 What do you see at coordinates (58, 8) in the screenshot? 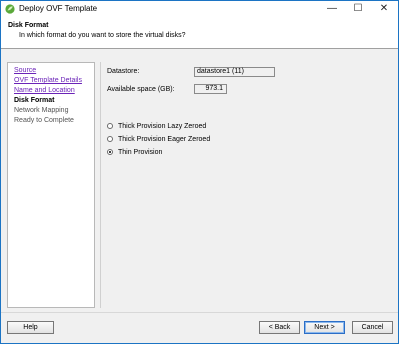
I see `window-title: Deploy OVF Template` at bounding box center [58, 8].